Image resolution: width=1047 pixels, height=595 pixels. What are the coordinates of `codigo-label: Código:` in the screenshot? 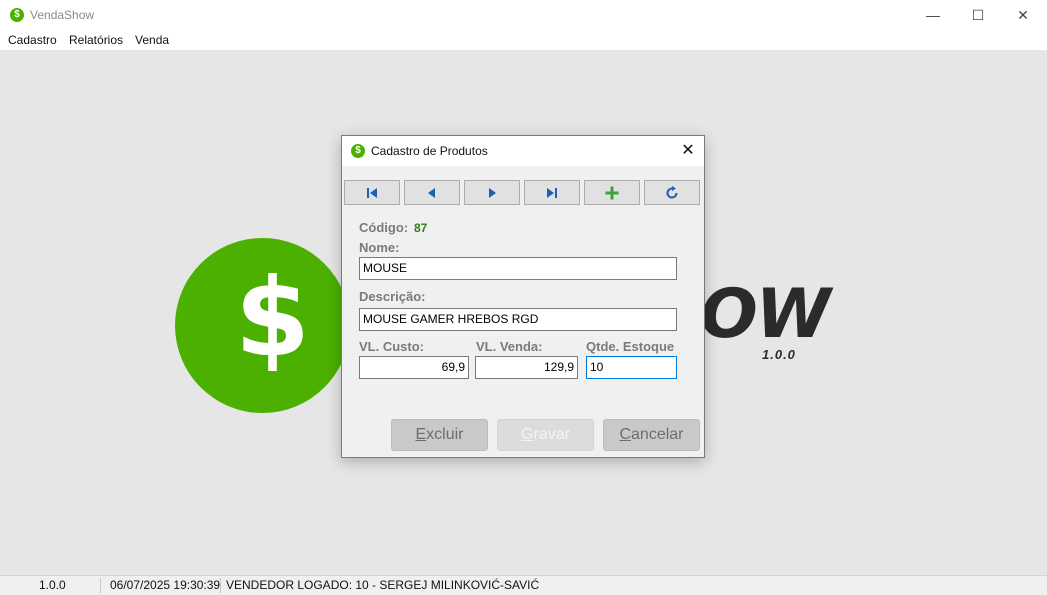 It's located at (384, 227).